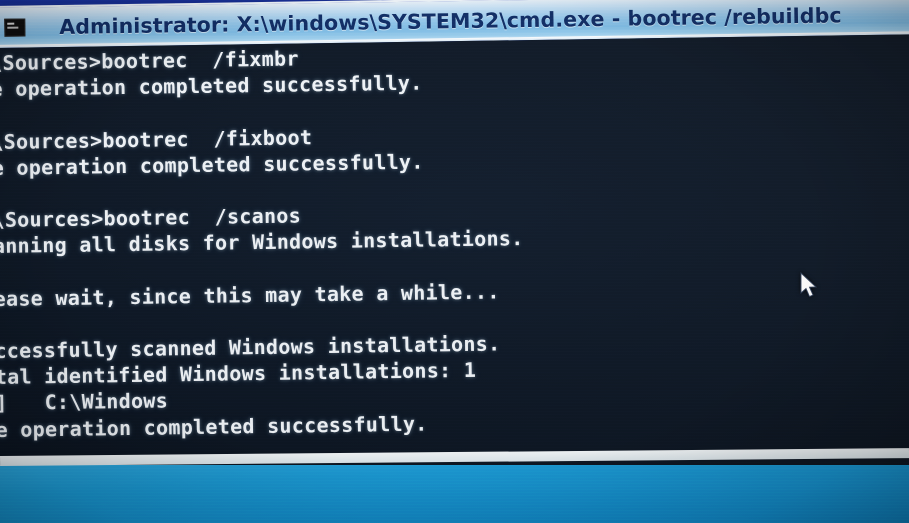 This screenshot has height=523, width=909. I want to click on desktop-background-bottom, so click(454, 494).